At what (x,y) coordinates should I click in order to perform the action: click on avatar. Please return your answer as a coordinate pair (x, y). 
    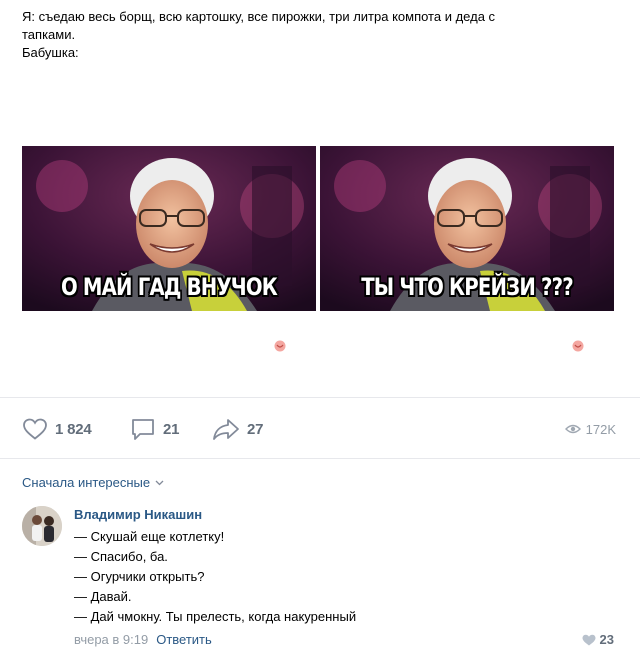
    Looking at the image, I should click on (42, 526).